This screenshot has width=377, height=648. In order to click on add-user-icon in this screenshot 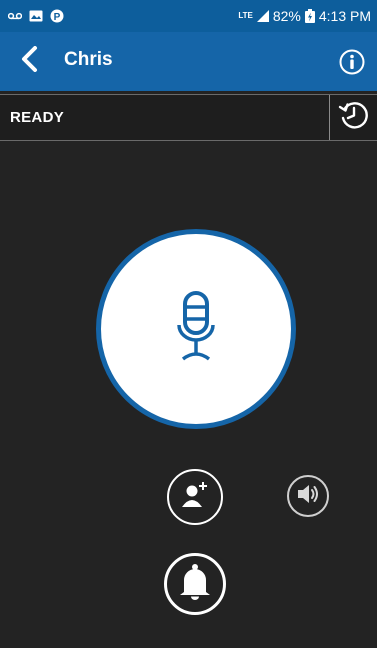, I will do `click(195, 497)`.